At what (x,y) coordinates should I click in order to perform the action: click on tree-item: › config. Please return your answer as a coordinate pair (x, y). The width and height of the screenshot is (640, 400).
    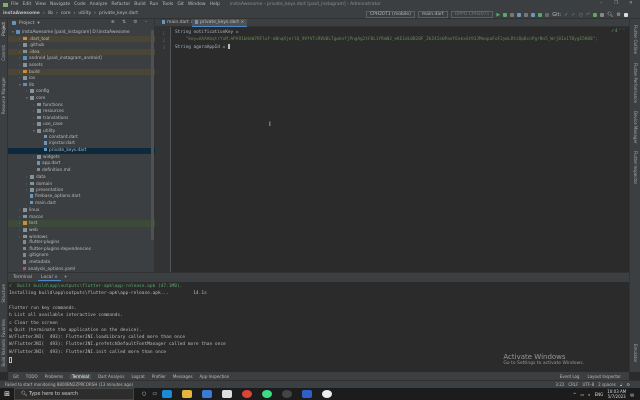
    Looking at the image, I should click on (81, 91).